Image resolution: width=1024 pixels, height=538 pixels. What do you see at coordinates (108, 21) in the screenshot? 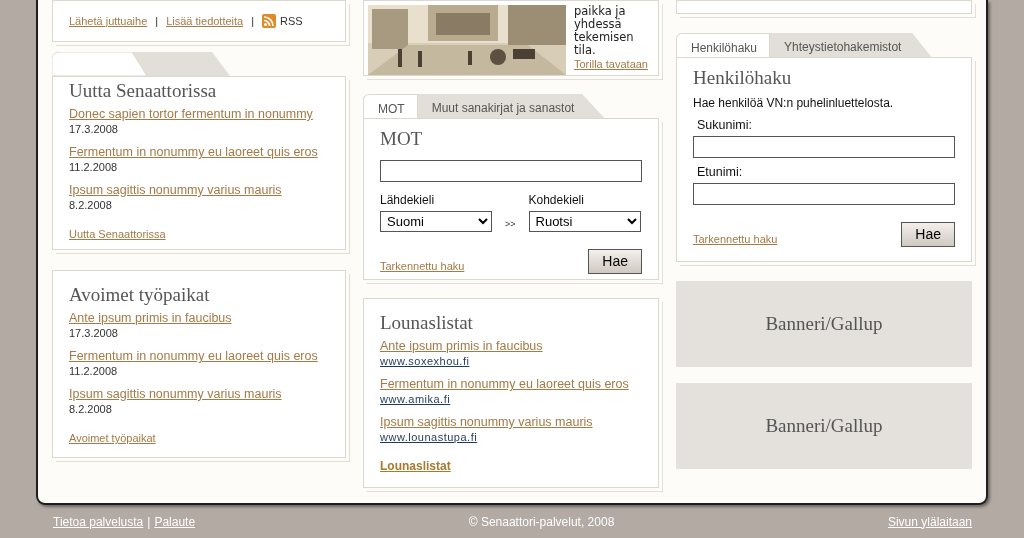
I see `link: Lähetä juttuaihe` at bounding box center [108, 21].